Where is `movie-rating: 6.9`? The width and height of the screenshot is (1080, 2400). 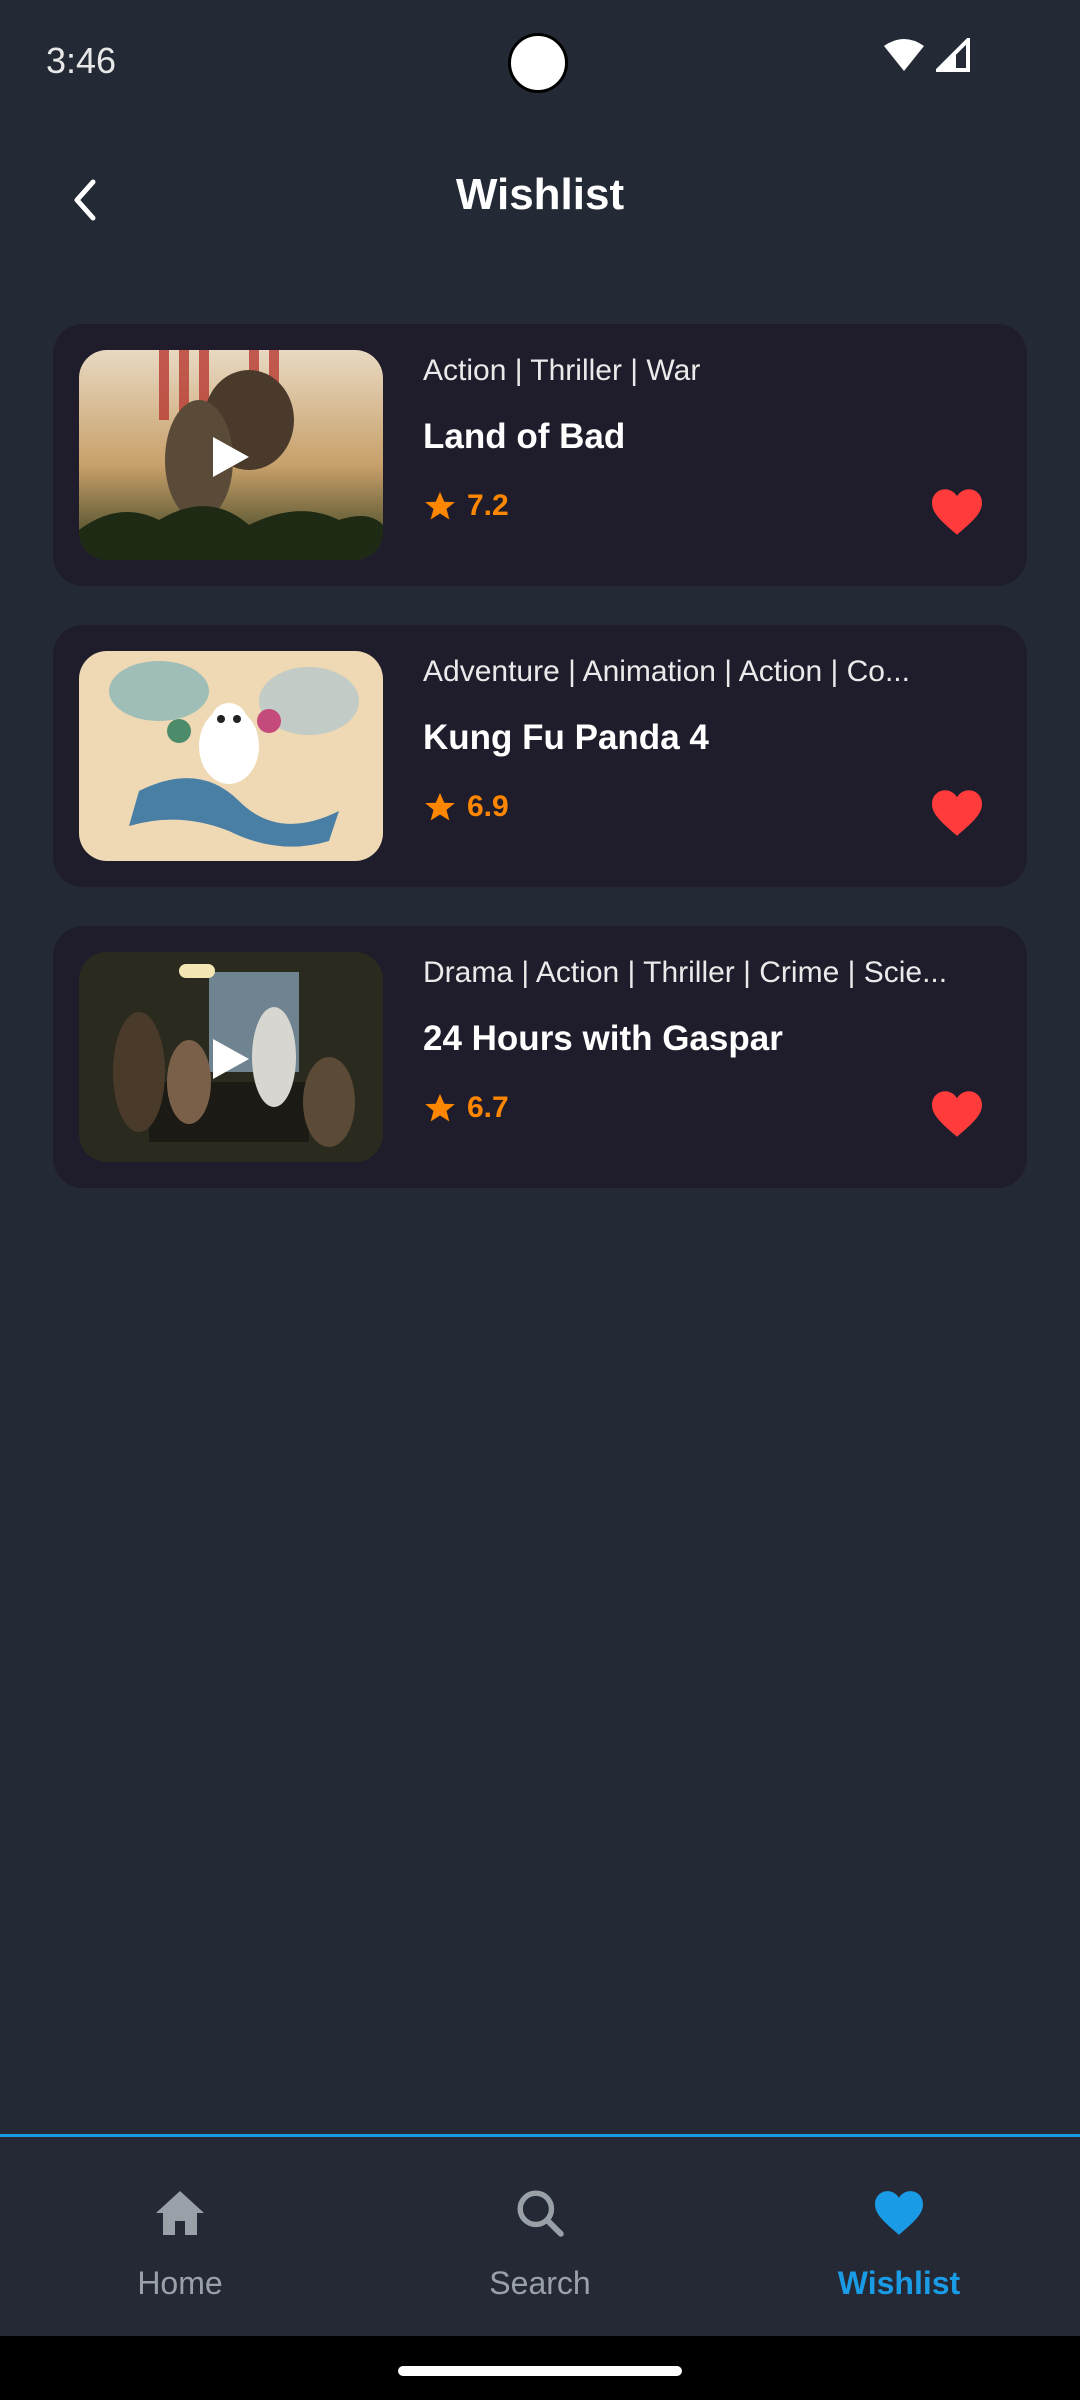
movie-rating: 6.9 is located at coordinates (466, 807).